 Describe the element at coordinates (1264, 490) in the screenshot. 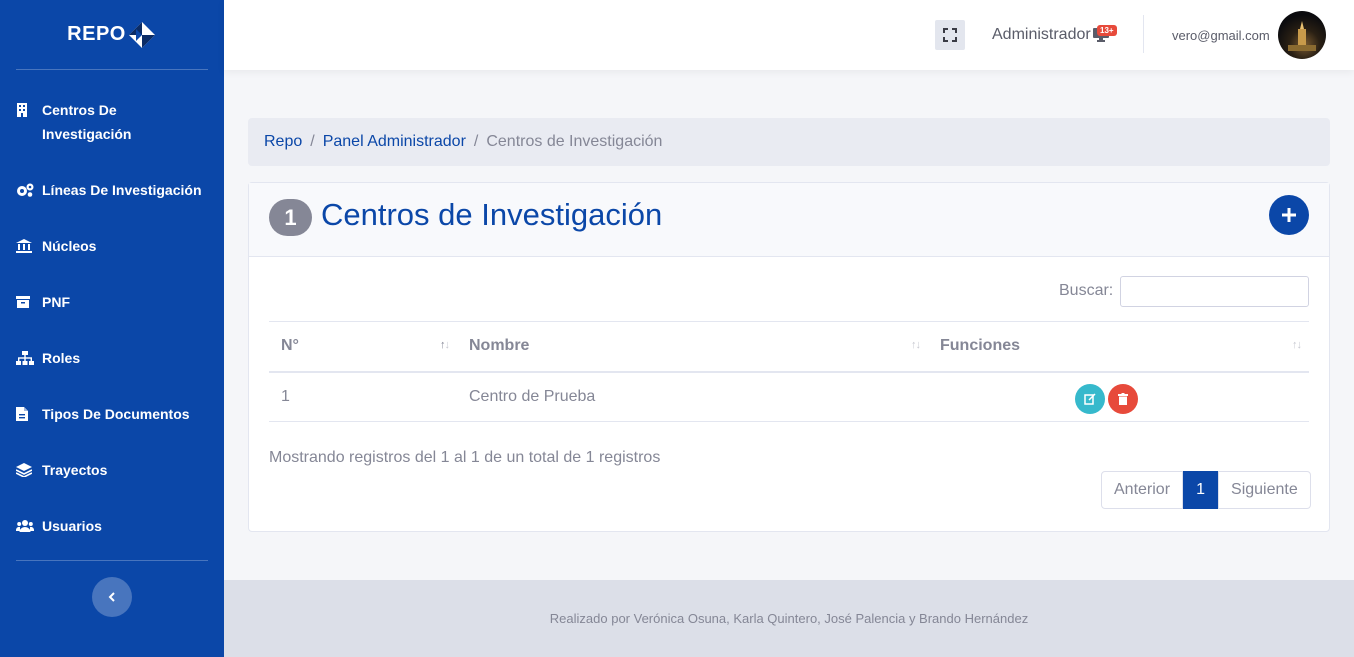

I see `pagination-next: Siguiente` at that location.